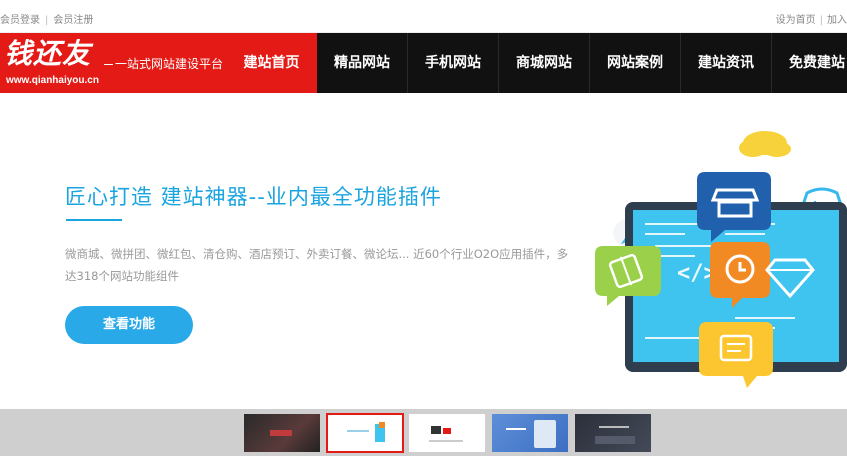 Image resolution: width=847 pixels, height=456 pixels. What do you see at coordinates (271, 63) in the screenshot?
I see `nav-item-home: 建站首页` at bounding box center [271, 63].